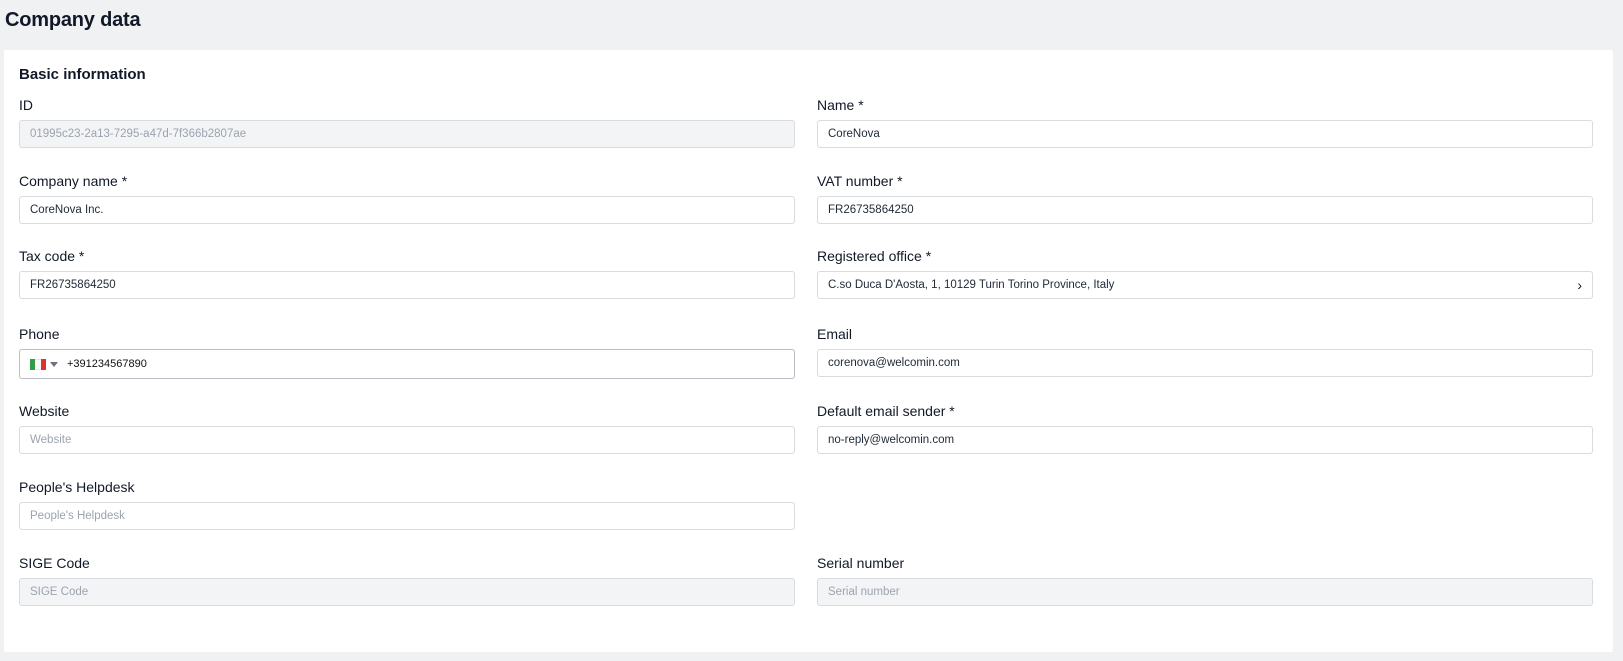 This screenshot has height=661, width=1623. I want to click on sige-code-placeholder: SIGE Code, so click(59, 592).